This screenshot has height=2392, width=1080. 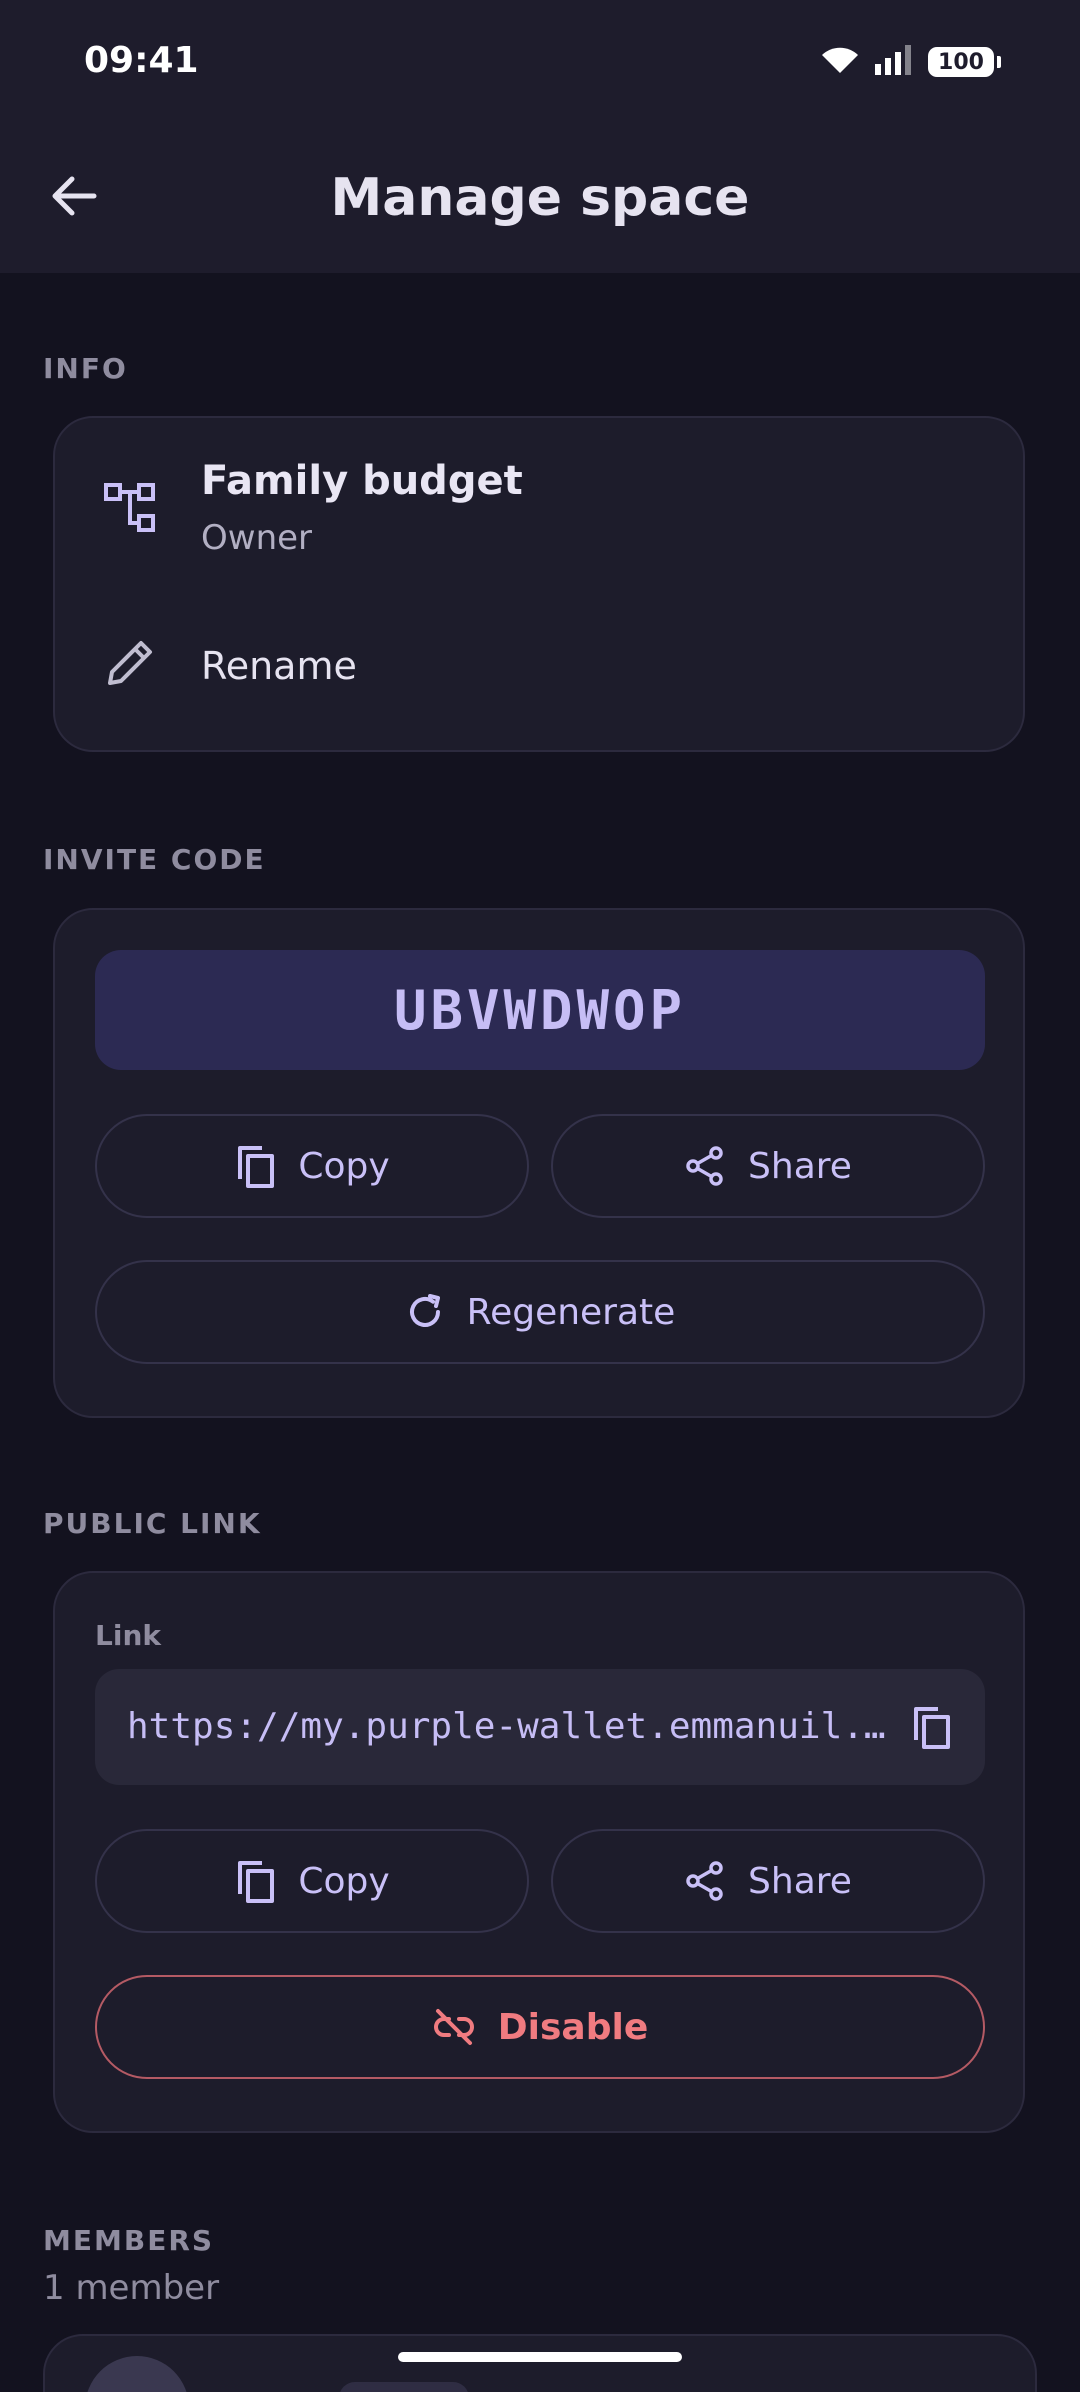 I want to click on space-hierarchy-icon, so click(x=131, y=508).